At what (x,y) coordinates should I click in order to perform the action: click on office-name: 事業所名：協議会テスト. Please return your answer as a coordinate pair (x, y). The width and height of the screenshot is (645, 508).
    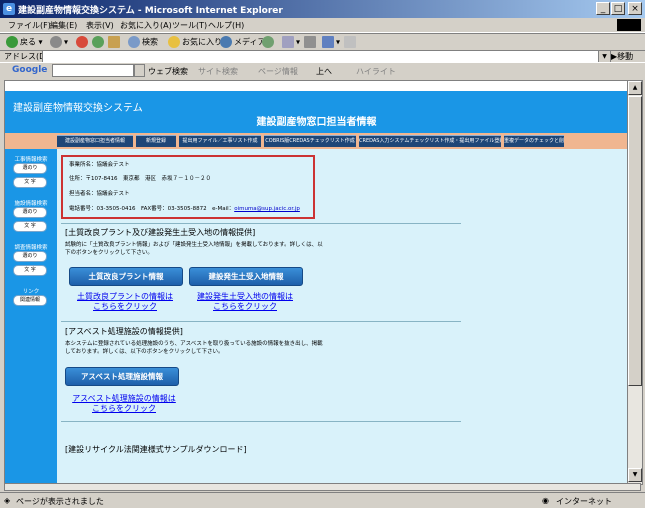
    Looking at the image, I should click on (99, 165).